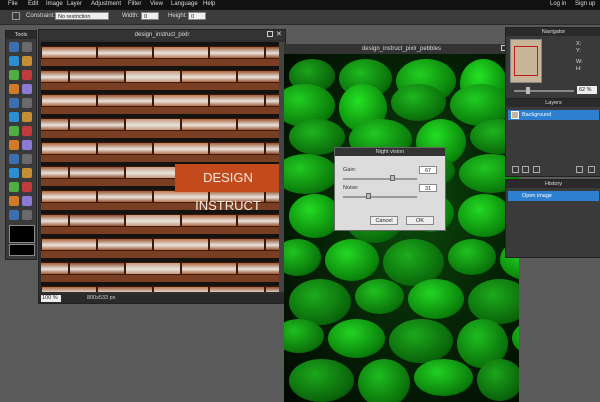  What do you see at coordinates (13, 4) in the screenshot?
I see `menu-file: File` at bounding box center [13, 4].